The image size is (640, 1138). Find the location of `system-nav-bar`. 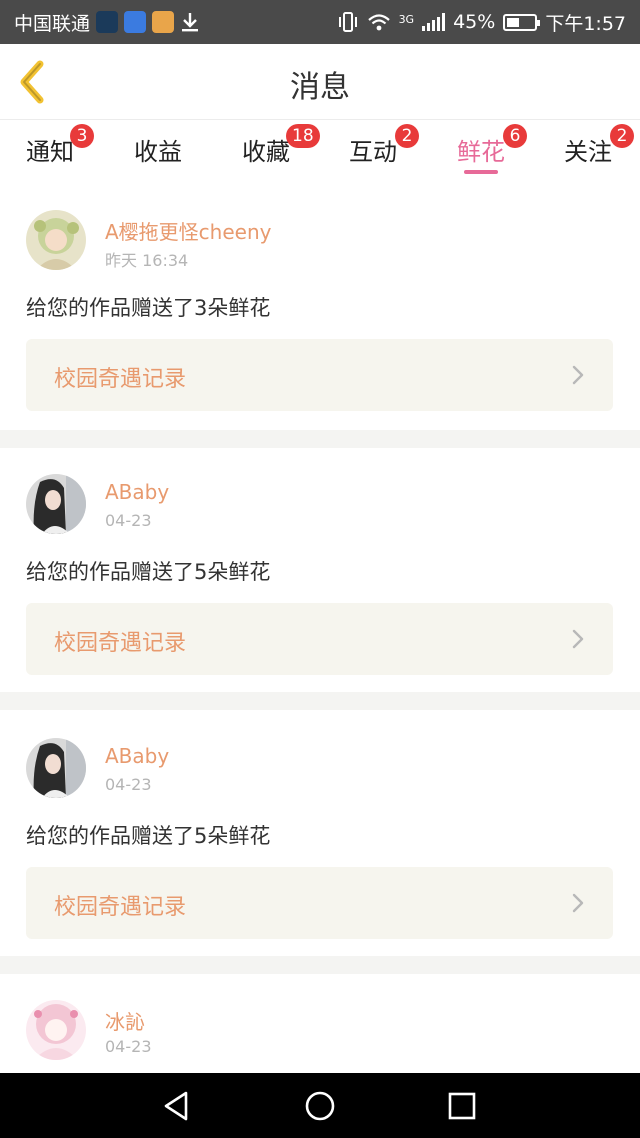

system-nav-bar is located at coordinates (320, 1105).